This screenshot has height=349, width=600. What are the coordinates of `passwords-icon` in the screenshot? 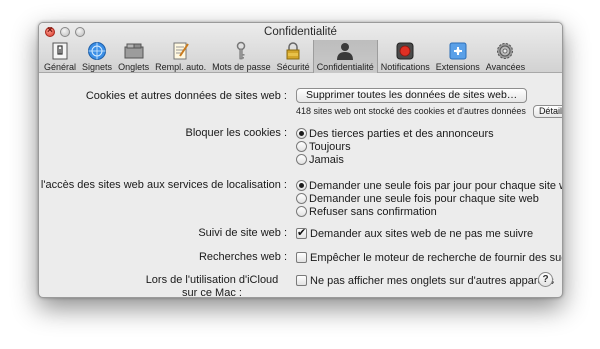 It's located at (241, 50).